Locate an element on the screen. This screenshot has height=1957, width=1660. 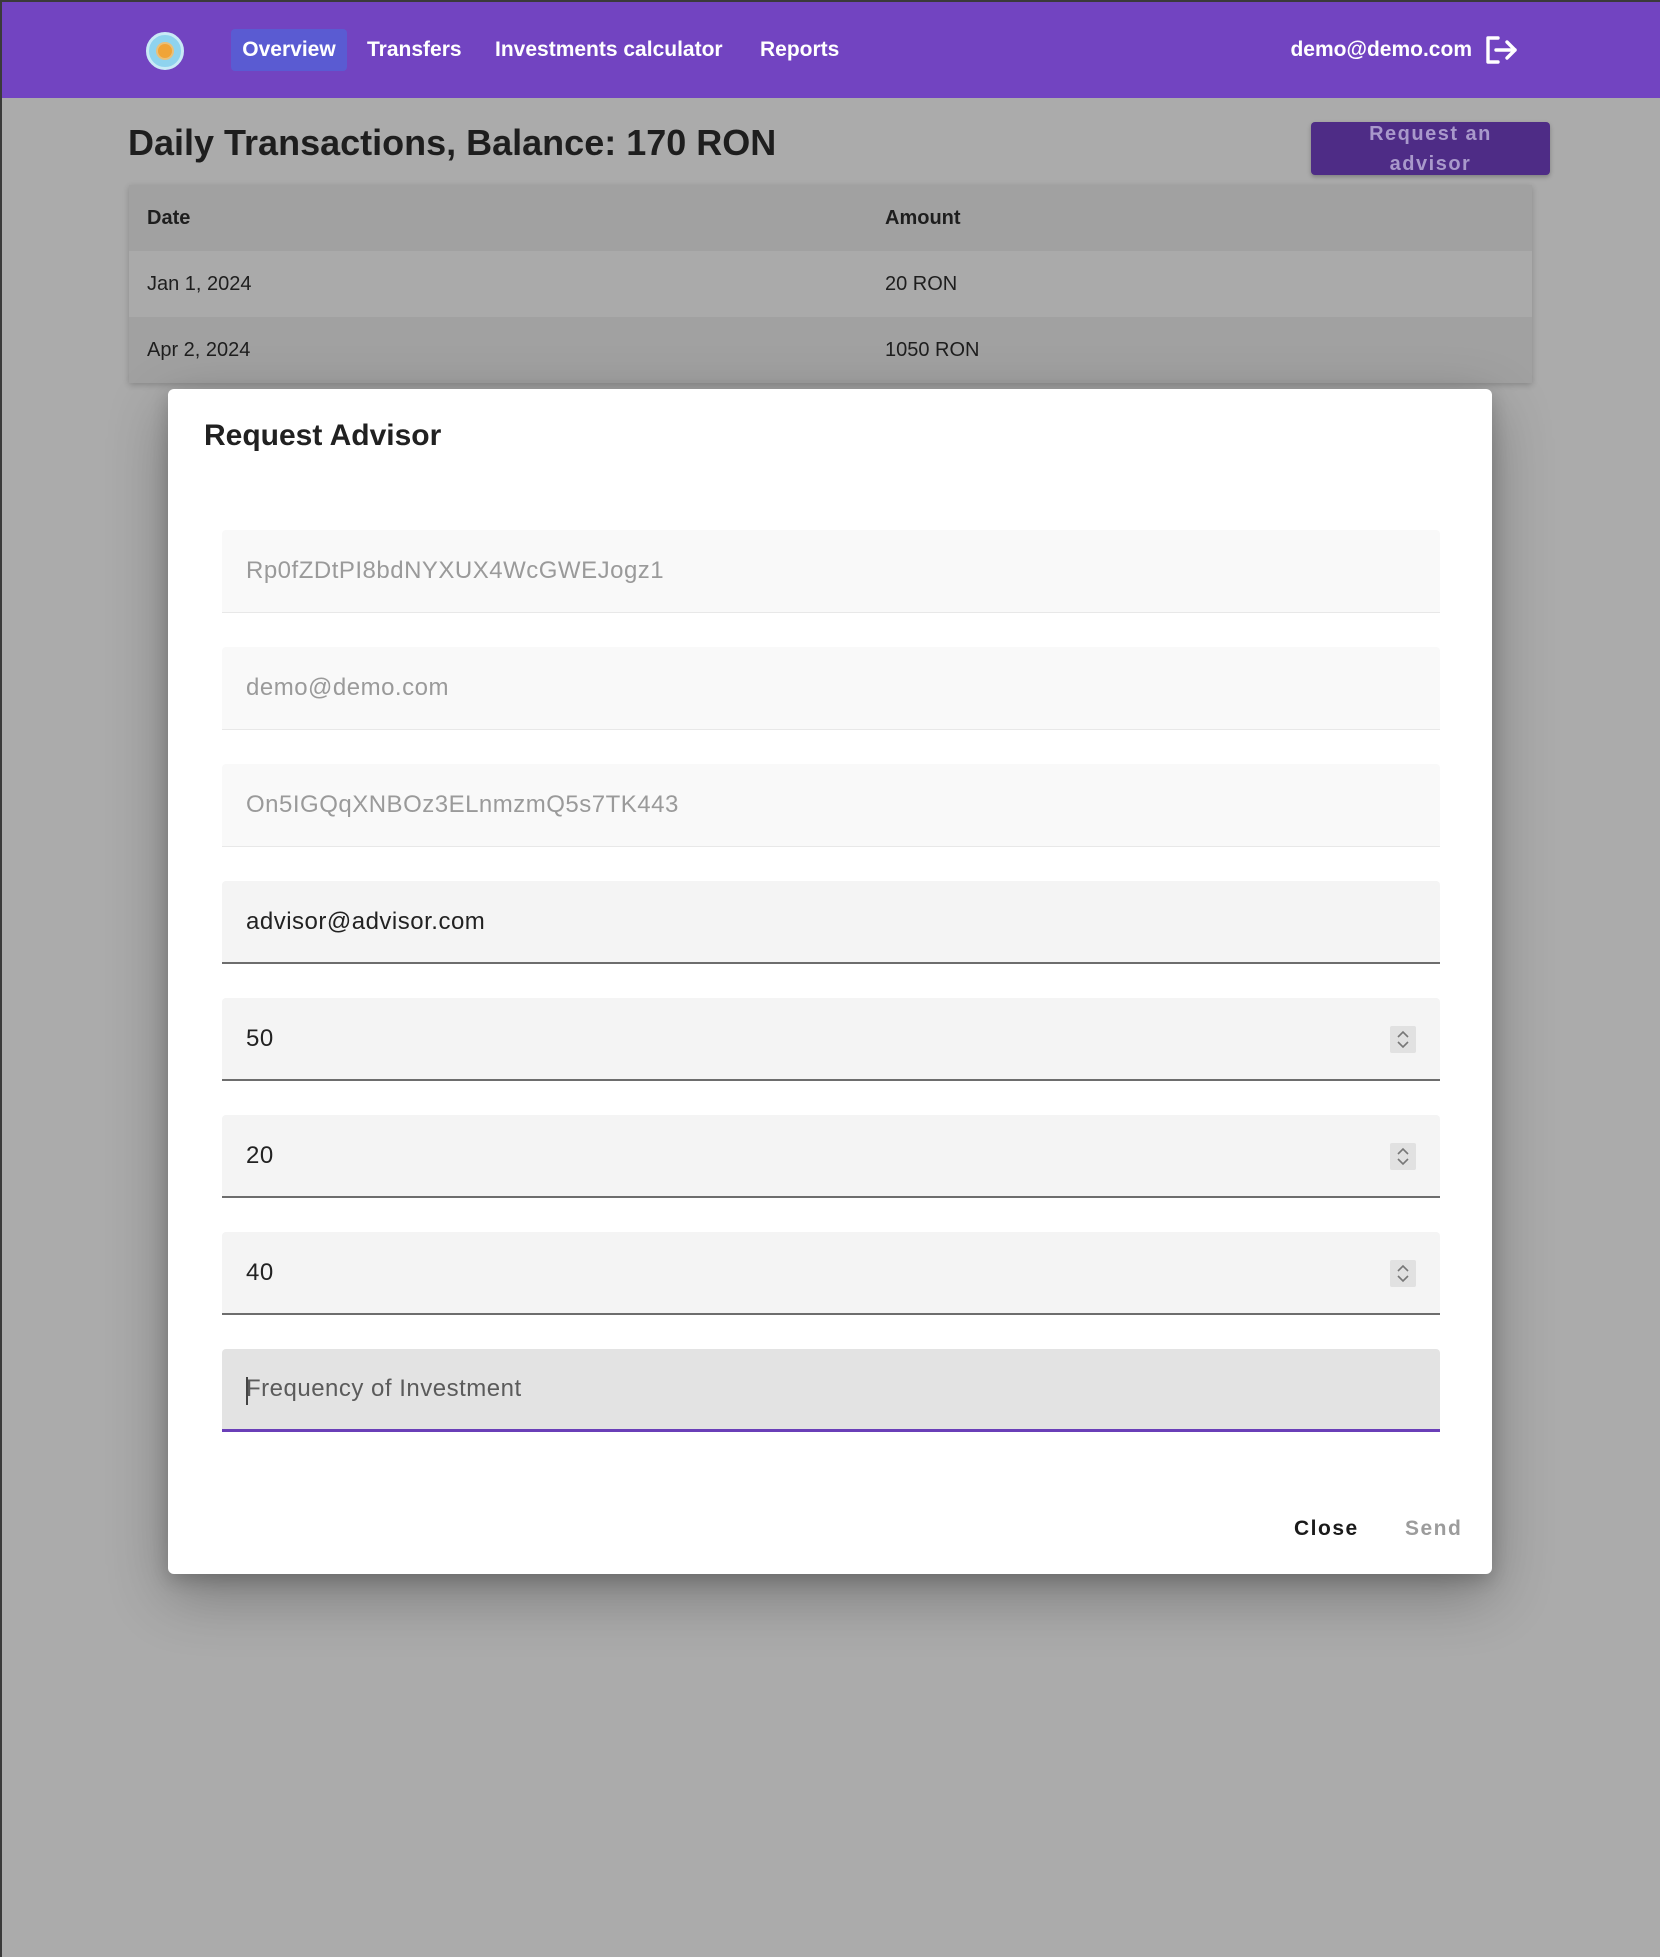
advisor-id-input is located at coordinates (831, 805).